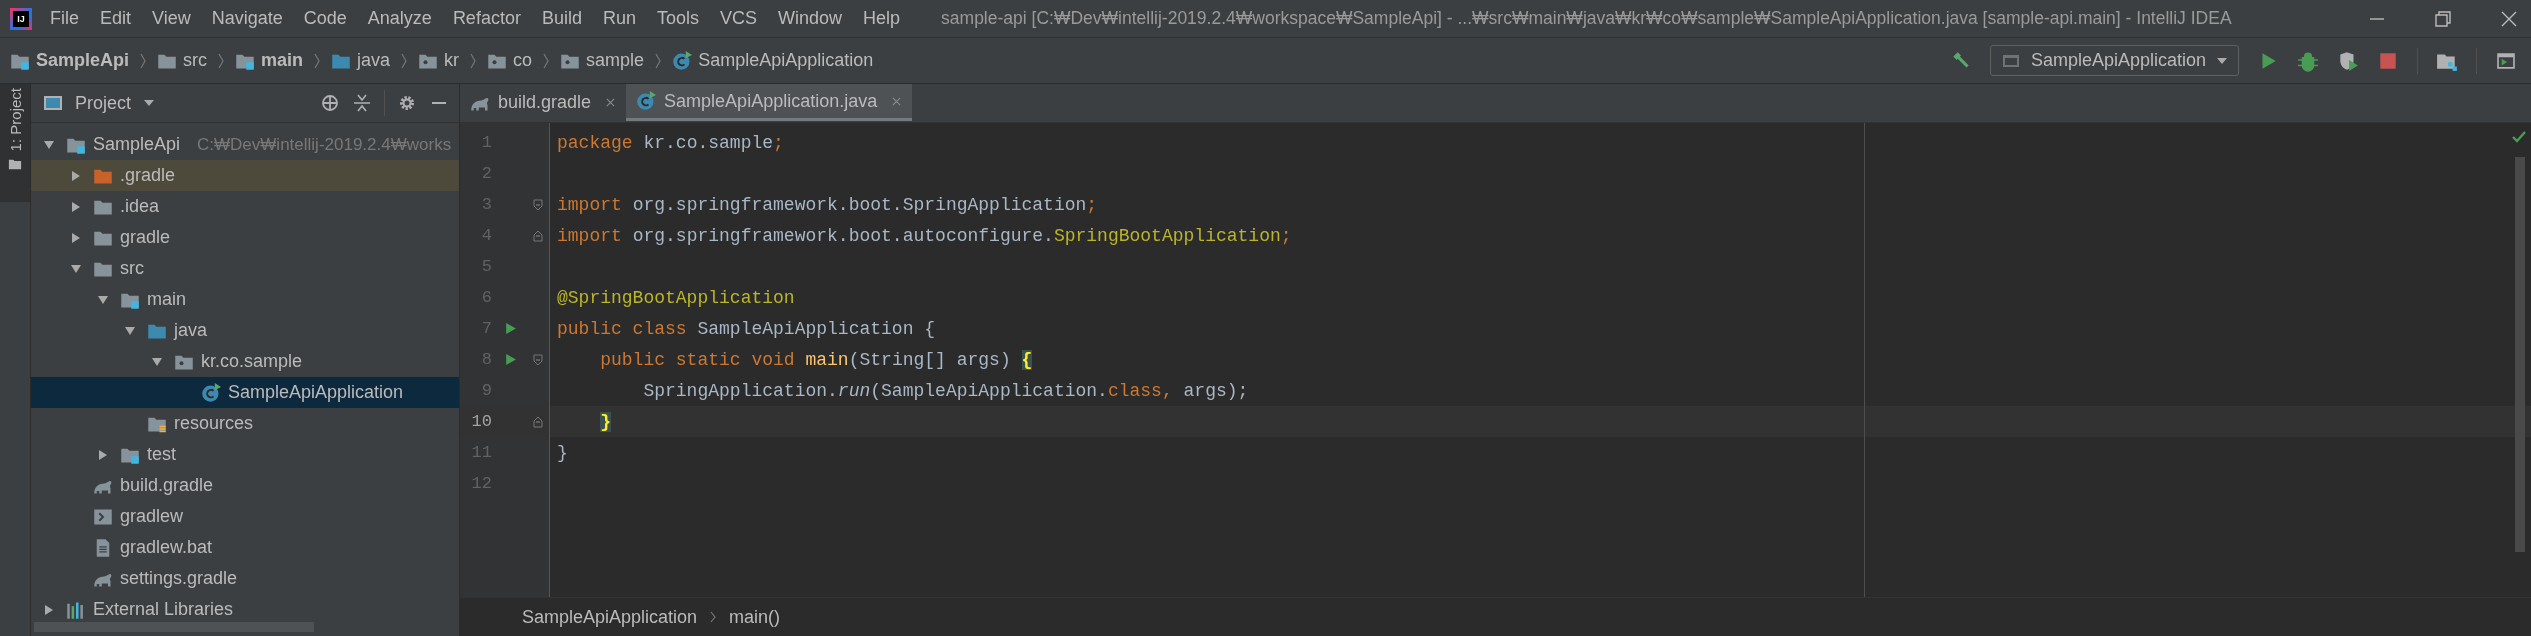 The height and width of the screenshot is (636, 2531). I want to click on menu-item: Refactor, so click(486, 18).